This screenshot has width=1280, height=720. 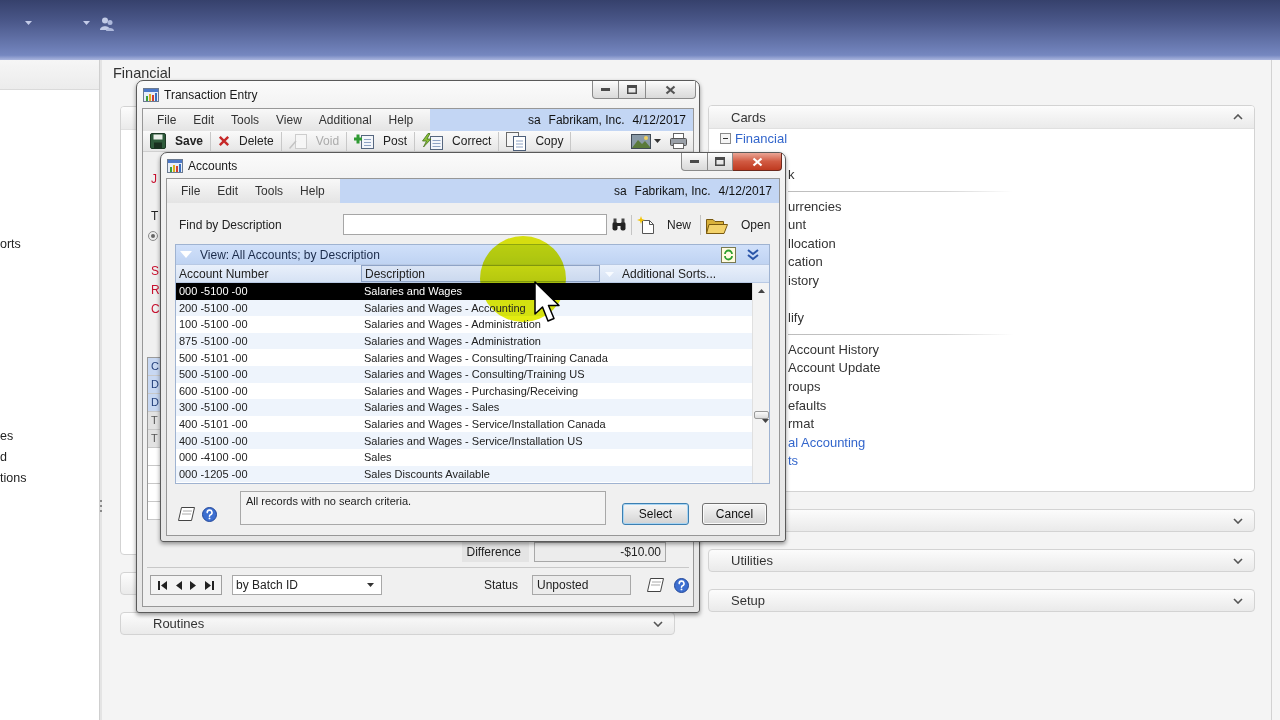 I want to click on account-description: Salaries and Wages - Purchasing/Receiving, so click(x=471, y=390).